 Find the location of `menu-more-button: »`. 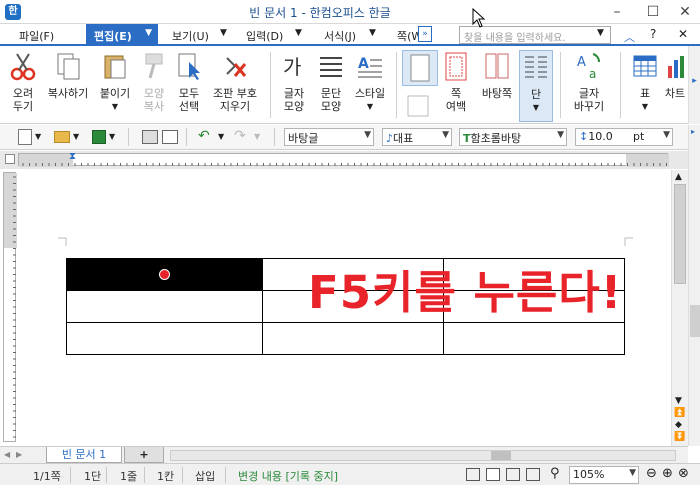

menu-more-button: » is located at coordinates (425, 34).